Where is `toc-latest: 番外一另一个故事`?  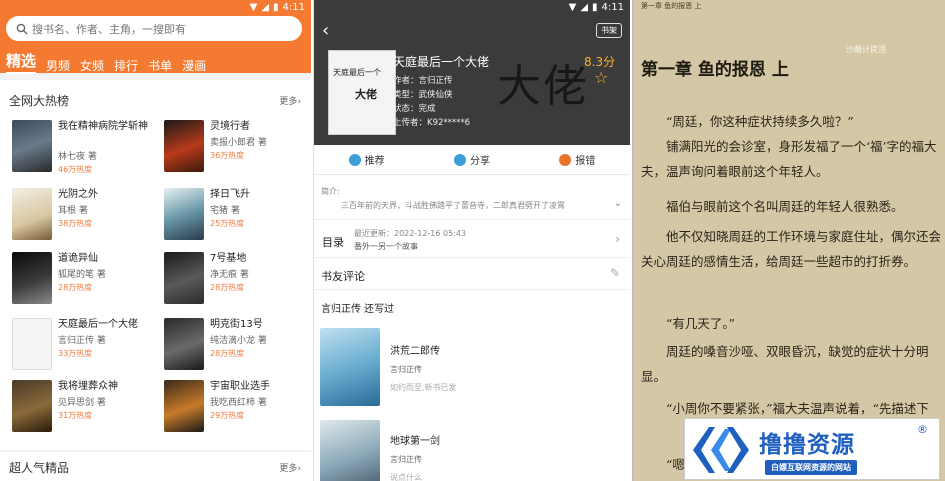 toc-latest: 番外一另一个故事 is located at coordinates (386, 246).